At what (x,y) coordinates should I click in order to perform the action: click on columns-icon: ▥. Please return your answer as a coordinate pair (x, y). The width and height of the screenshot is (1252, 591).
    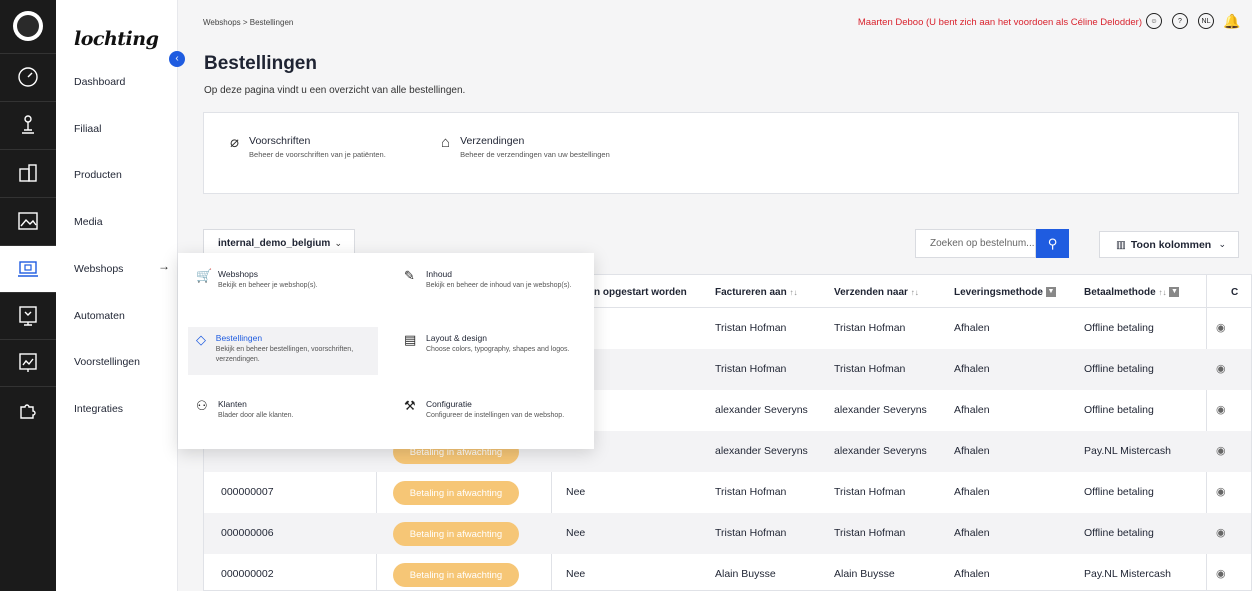
    Looking at the image, I should click on (1121, 244).